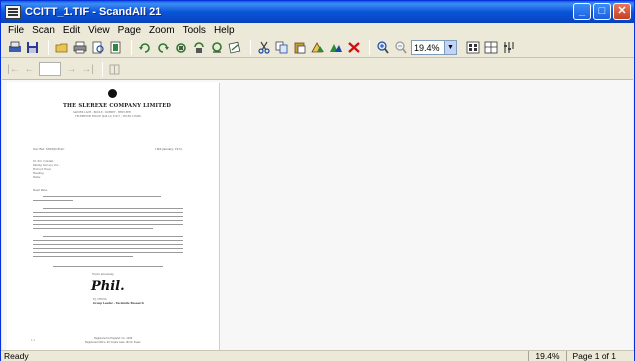  What do you see at coordinates (108, 286) in the screenshot?
I see `handwritten-signature: Phil.` at bounding box center [108, 286].